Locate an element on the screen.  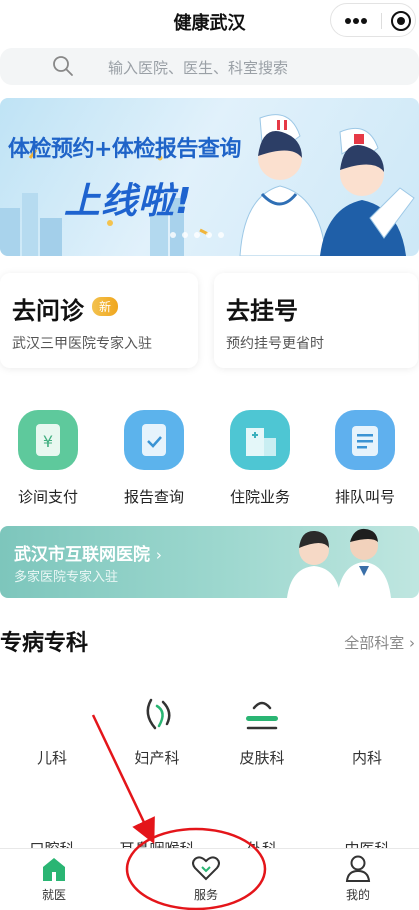
banner-headline: 体检预约+体检报告查询 is located at coordinates (124, 149).